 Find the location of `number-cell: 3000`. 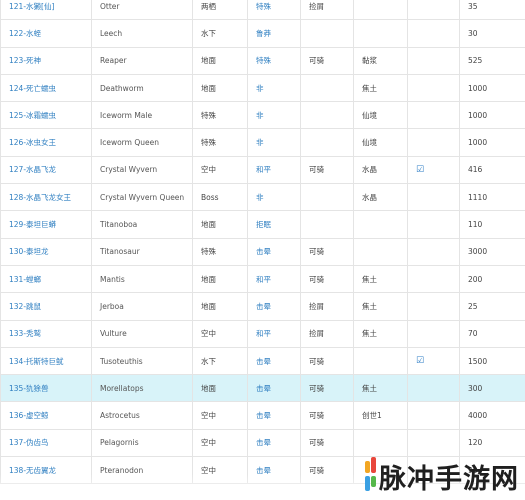

number-cell: 3000 is located at coordinates (492, 251).